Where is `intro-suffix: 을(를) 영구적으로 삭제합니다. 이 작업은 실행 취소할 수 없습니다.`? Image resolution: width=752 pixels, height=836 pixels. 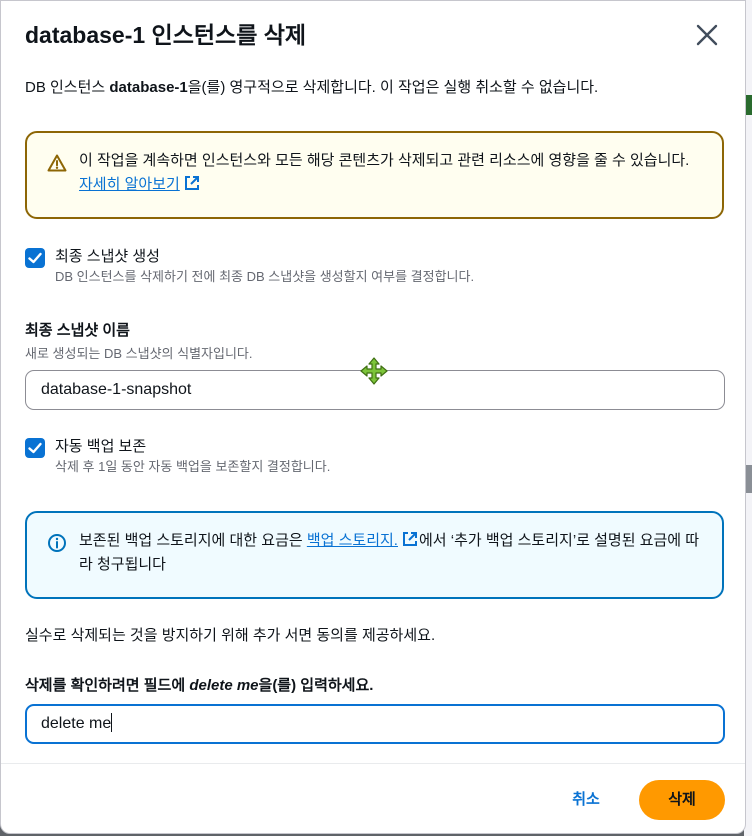
intro-suffix: 을(를) 영구적으로 삭제합니다. 이 작업은 실행 취소할 수 없습니다. is located at coordinates (393, 87).